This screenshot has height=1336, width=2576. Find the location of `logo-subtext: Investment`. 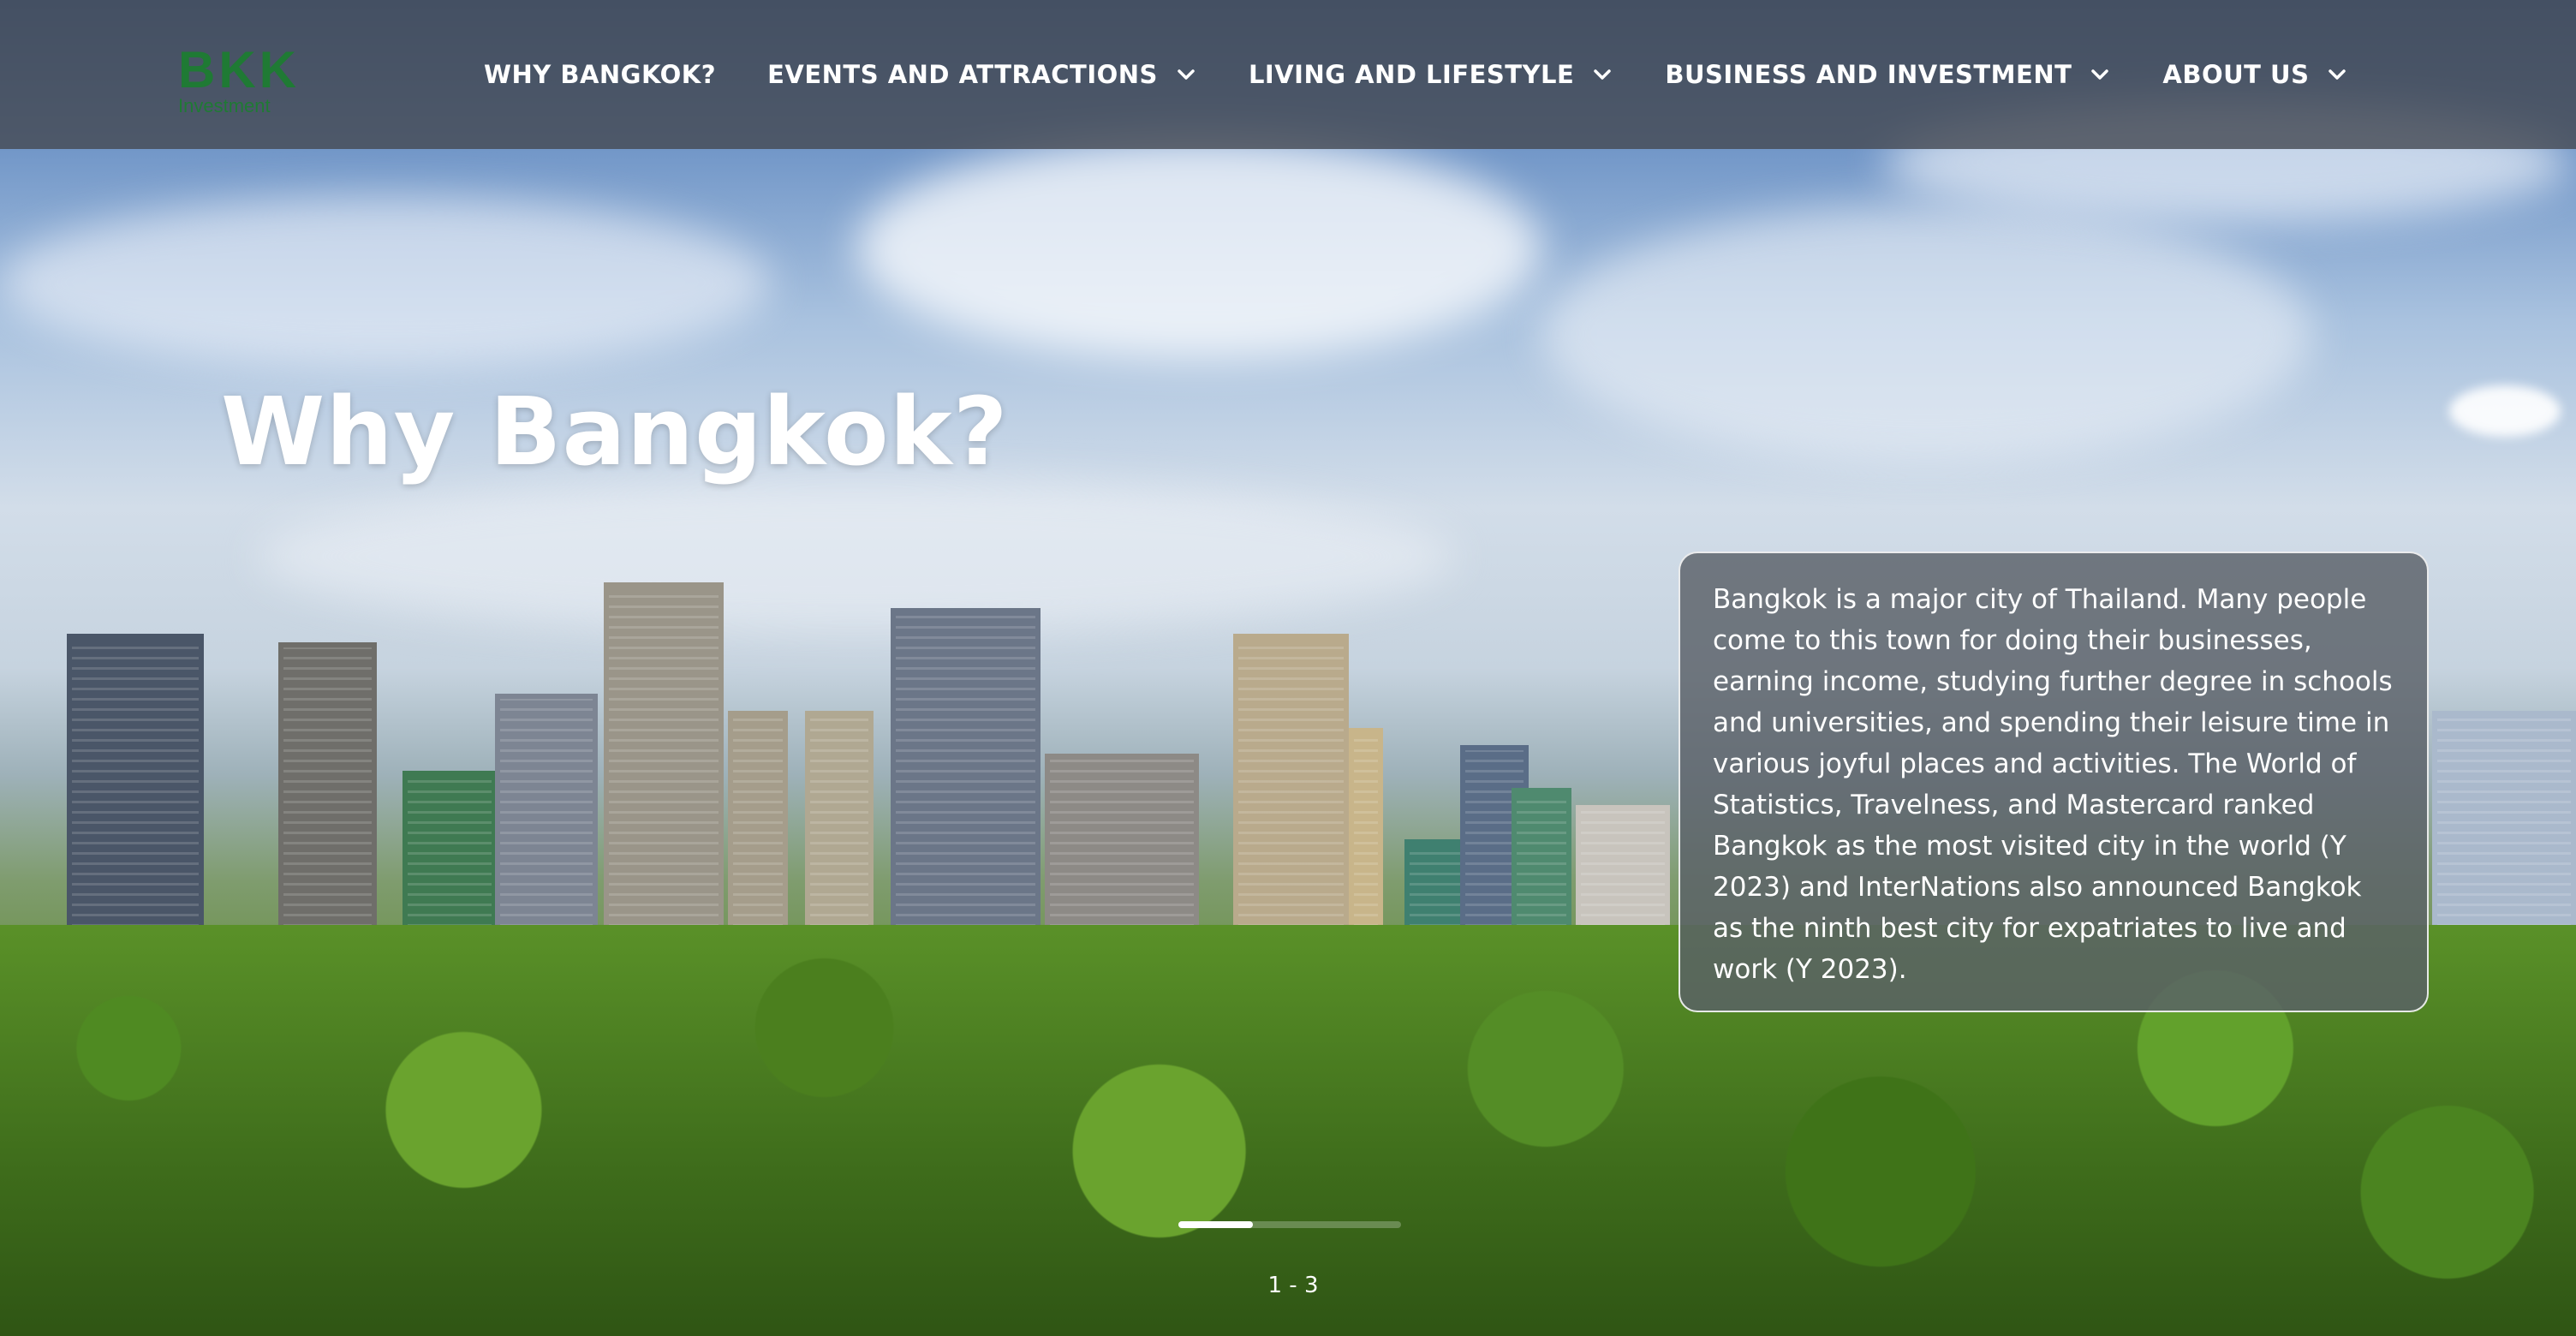

logo-subtext: Investment is located at coordinates (224, 105).